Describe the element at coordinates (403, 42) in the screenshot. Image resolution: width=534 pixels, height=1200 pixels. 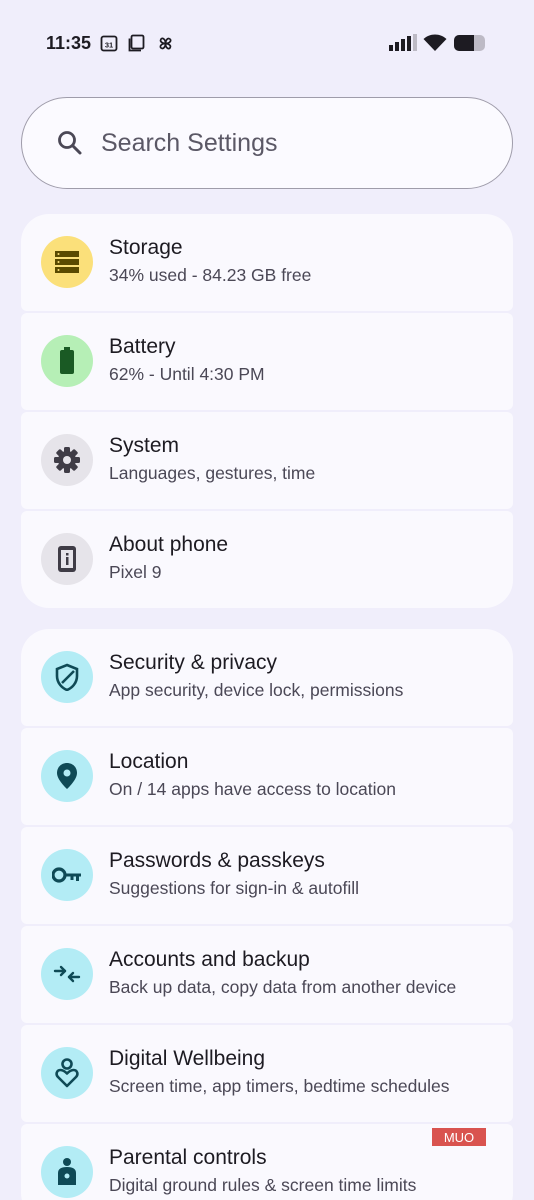
I see `signal-icon` at that location.